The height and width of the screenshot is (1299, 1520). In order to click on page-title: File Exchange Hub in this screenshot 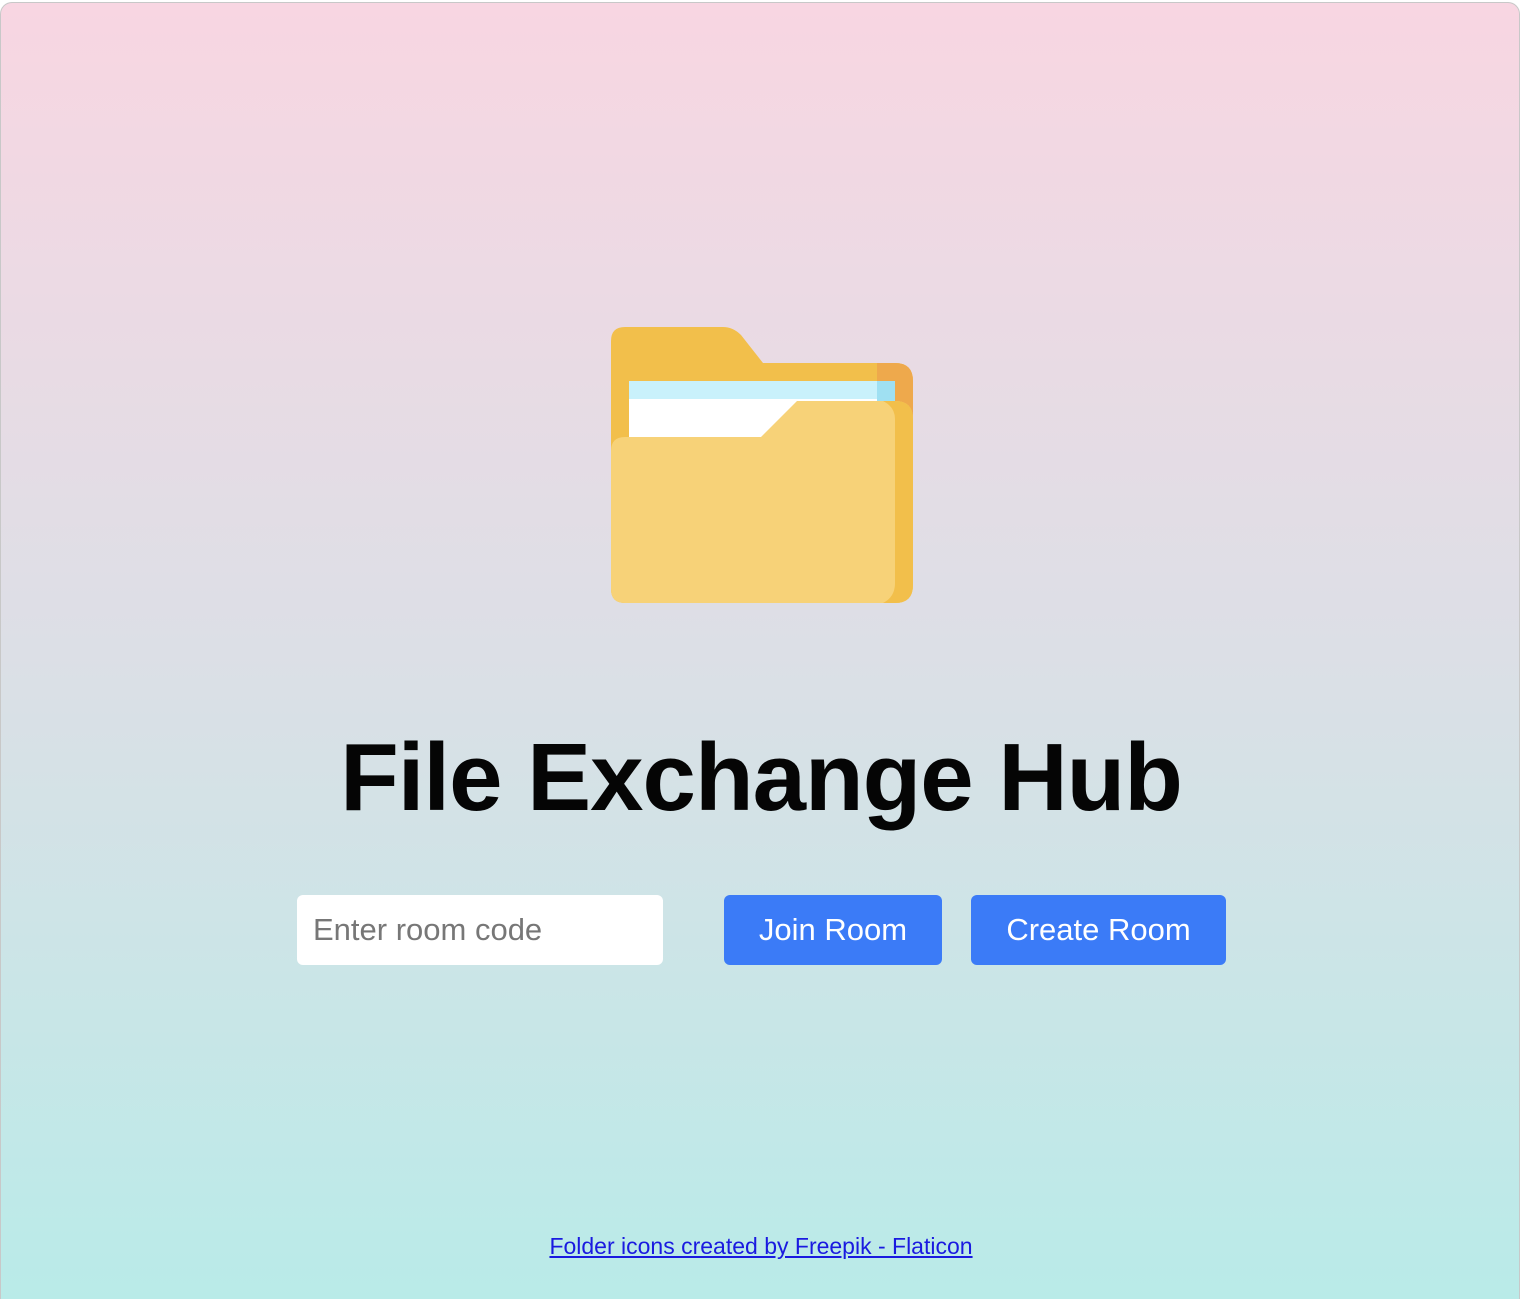, I will do `click(761, 777)`.